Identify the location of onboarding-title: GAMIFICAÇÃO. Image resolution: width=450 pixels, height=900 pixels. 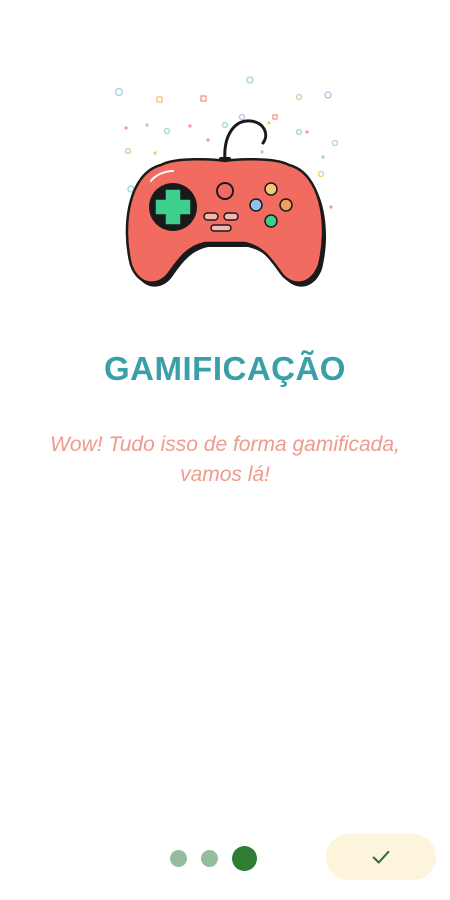
(225, 368).